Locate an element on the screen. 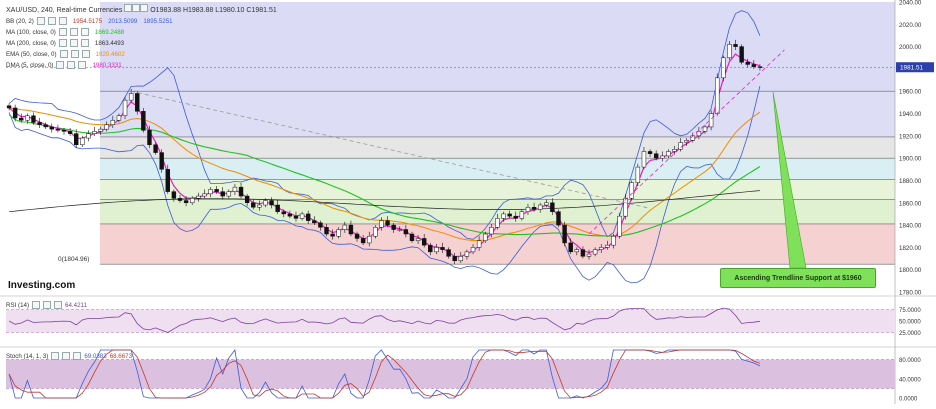 Image resolution: width=936 pixels, height=409 pixels. legend-row: MA (100, close, 0) 1869.2488 is located at coordinates (65, 32).